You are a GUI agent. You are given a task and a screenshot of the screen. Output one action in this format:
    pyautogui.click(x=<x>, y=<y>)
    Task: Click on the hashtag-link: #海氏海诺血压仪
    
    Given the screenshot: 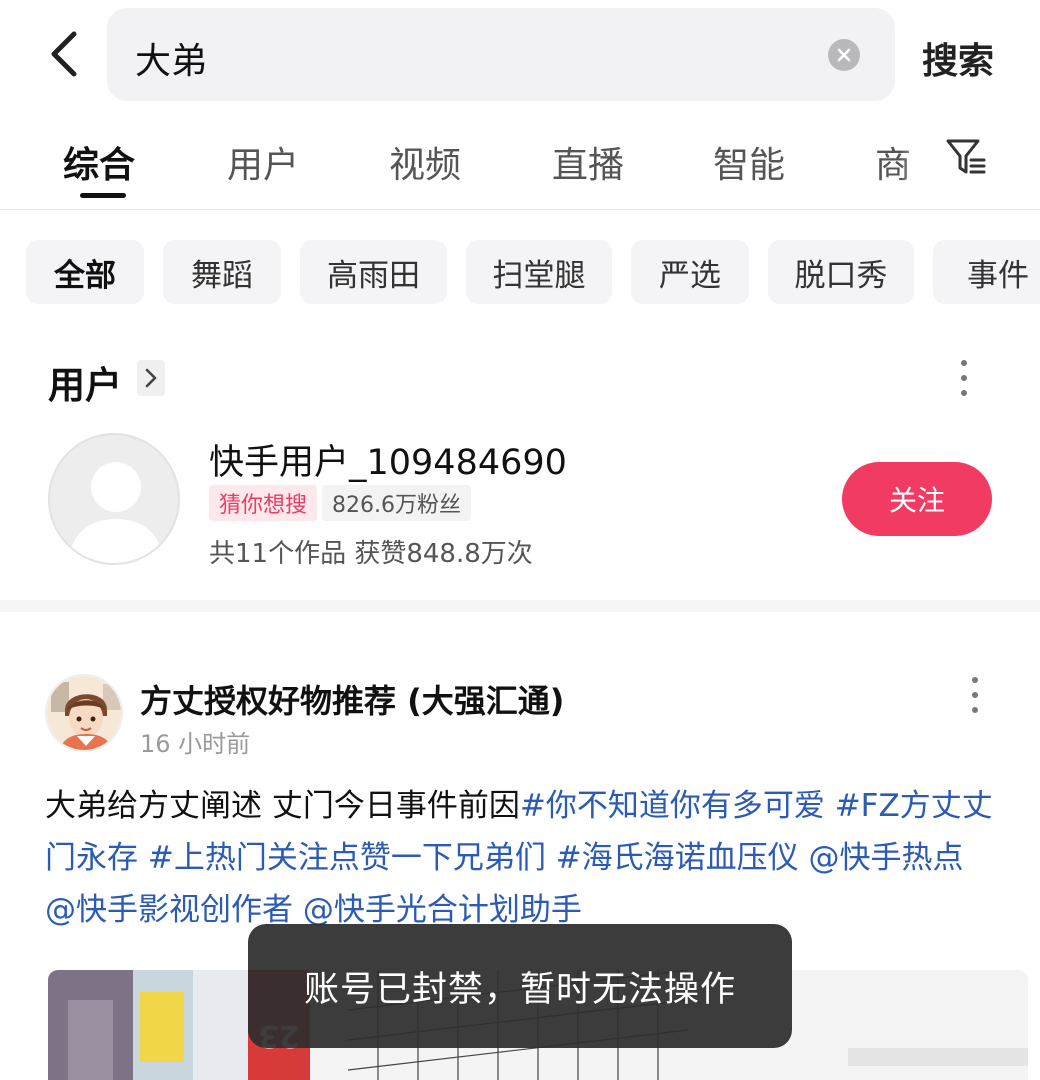 What is the action you would take?
    pyautogui.click(x=677, y=858)
    